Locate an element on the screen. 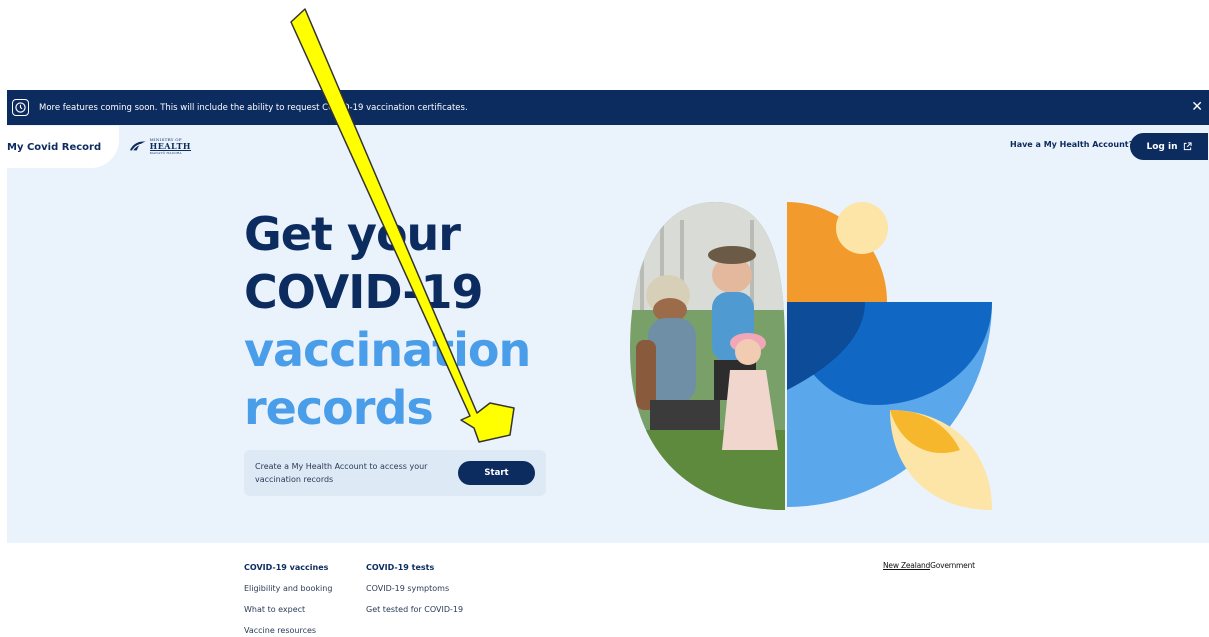  login-button: Log in is located at coordinates (1169, 146).